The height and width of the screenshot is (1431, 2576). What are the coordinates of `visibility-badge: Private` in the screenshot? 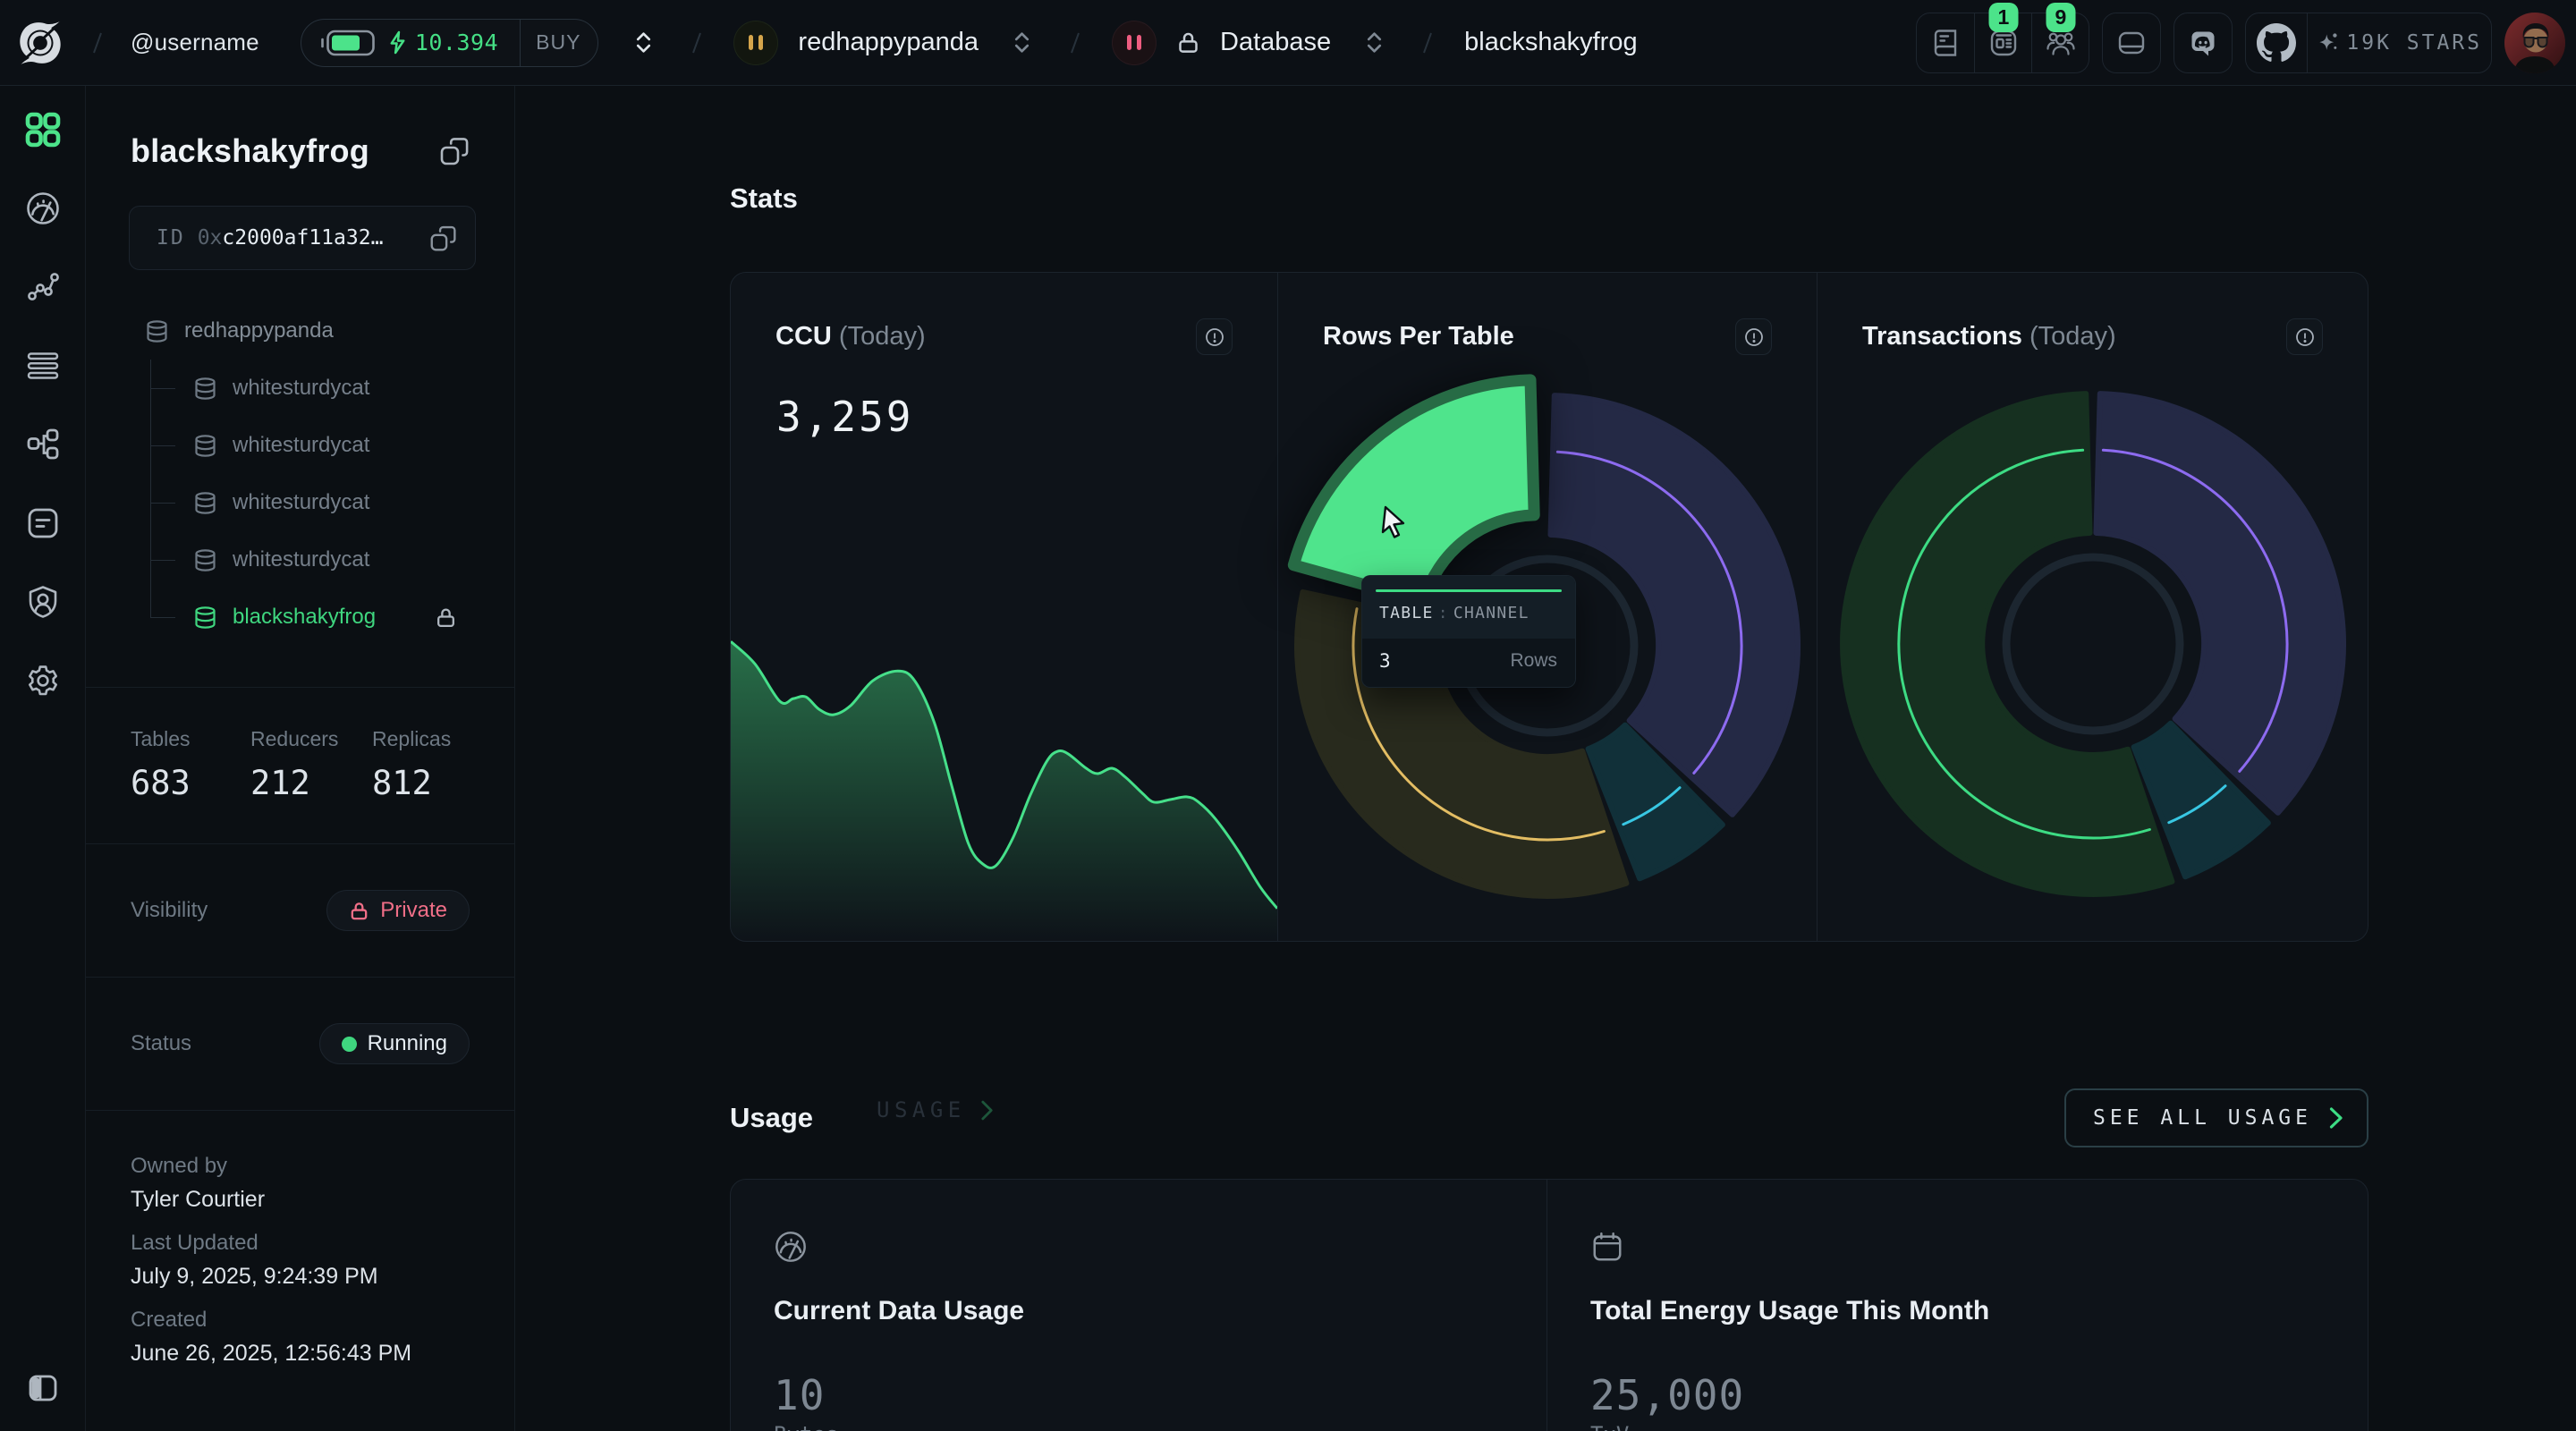 It's located at (398, 911).